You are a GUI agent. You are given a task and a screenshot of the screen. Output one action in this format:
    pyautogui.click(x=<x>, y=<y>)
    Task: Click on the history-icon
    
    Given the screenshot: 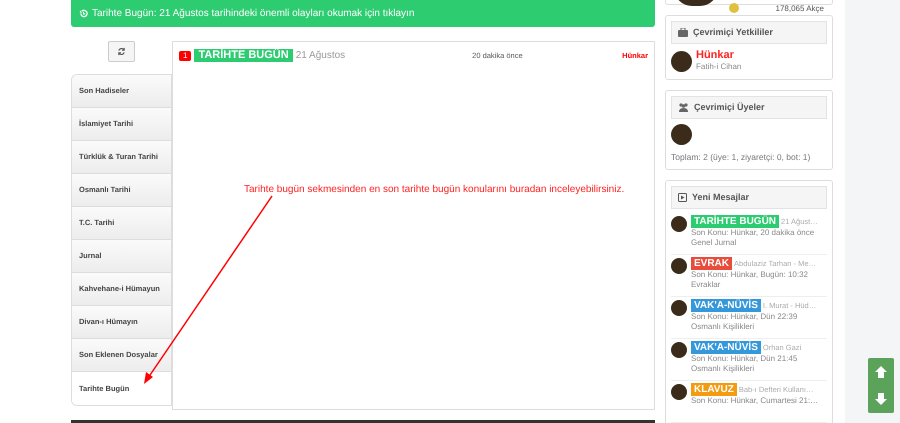 What is the action you would take?
    pyautogui.click(x=83, y=13)
    